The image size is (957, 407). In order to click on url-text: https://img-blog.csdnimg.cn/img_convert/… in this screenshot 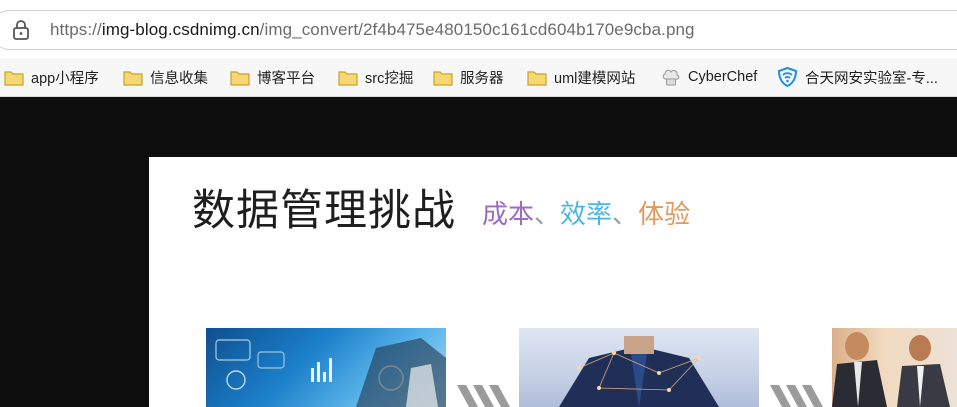, I will do `click(372, 30)`.